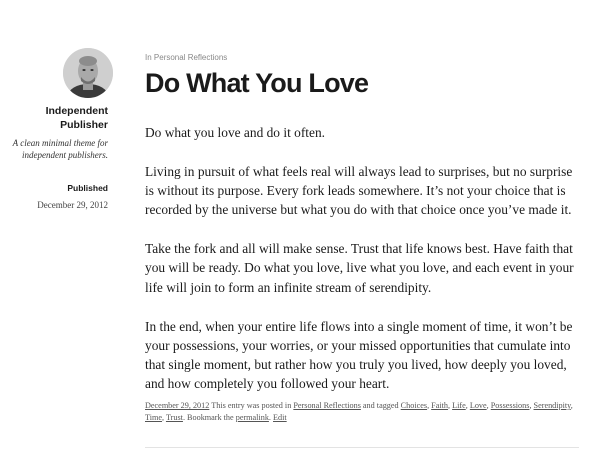  I want to click on permalink-link: permalink, so click(252, 417).